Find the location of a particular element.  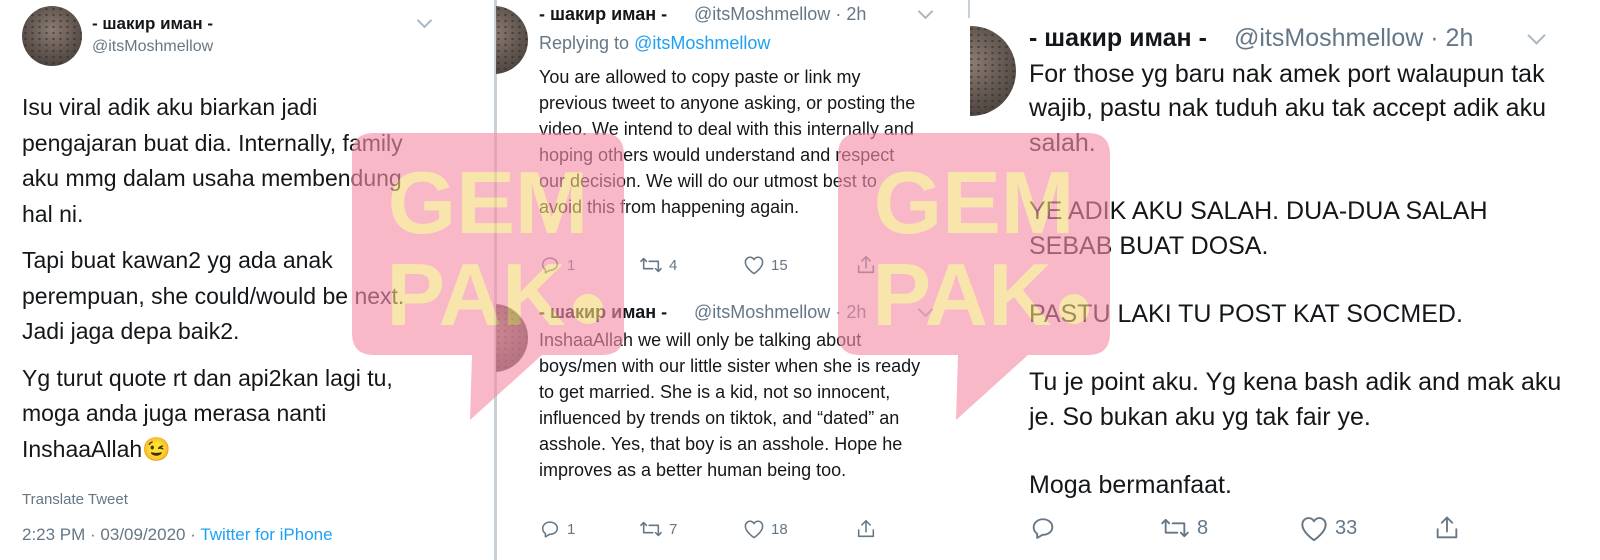

like-count: 15 is located at coordinates (779, 265).